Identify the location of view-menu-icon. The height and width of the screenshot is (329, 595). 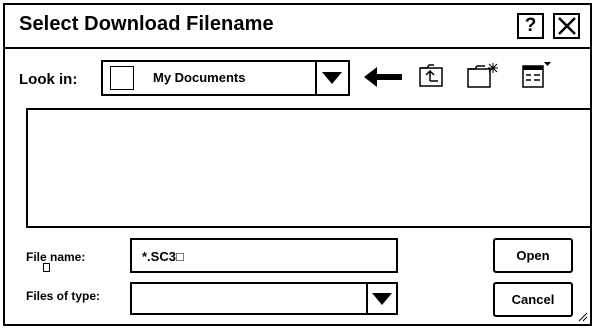
(537, 75).